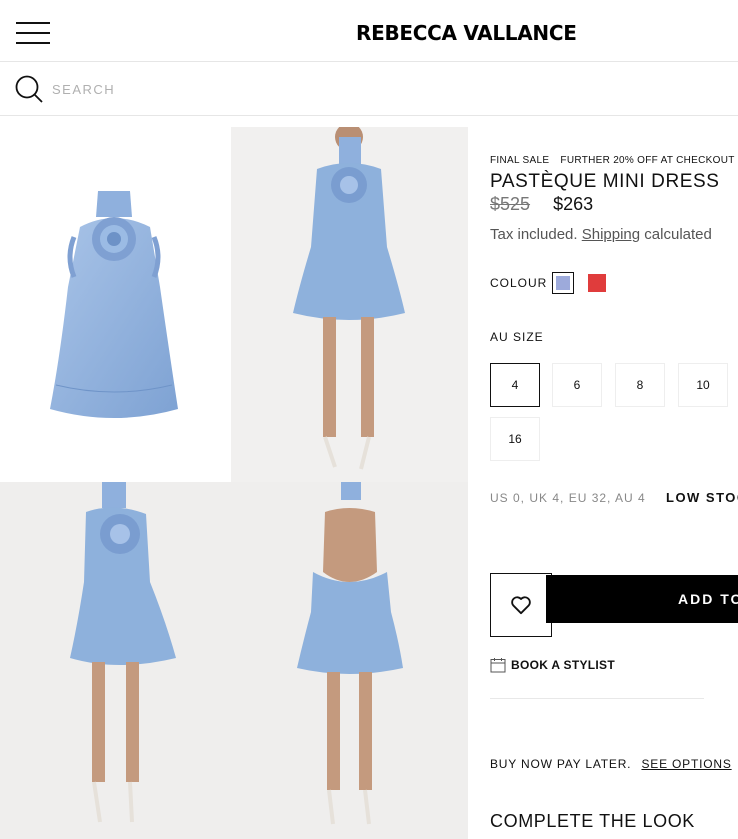 Image resolution: width=738 pixels, height=839 pixels. Describe the element at coordinates (515, 385) in the screenshot. I see `size-option-4: 4` at that location.